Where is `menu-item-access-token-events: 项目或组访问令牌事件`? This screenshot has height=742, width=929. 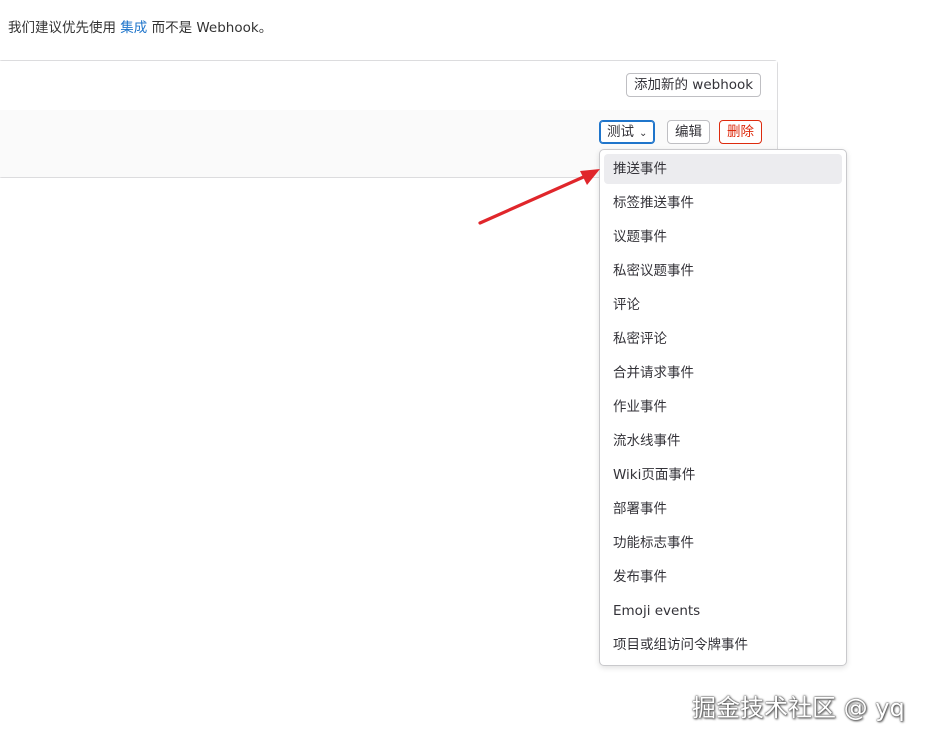
menu-item-access-token-events: 项目或组访问令牌事件 is located at coordinates (723, 645).